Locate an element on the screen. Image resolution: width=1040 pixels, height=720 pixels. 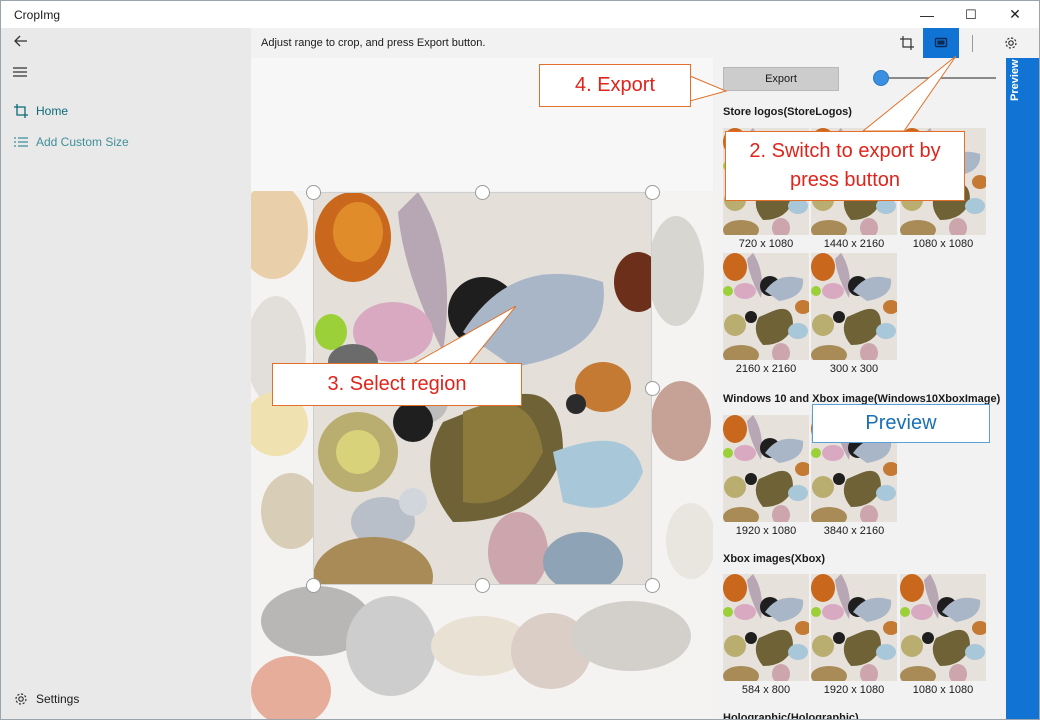
nav-item-settings: Settings is located at coordinates (126, 699).